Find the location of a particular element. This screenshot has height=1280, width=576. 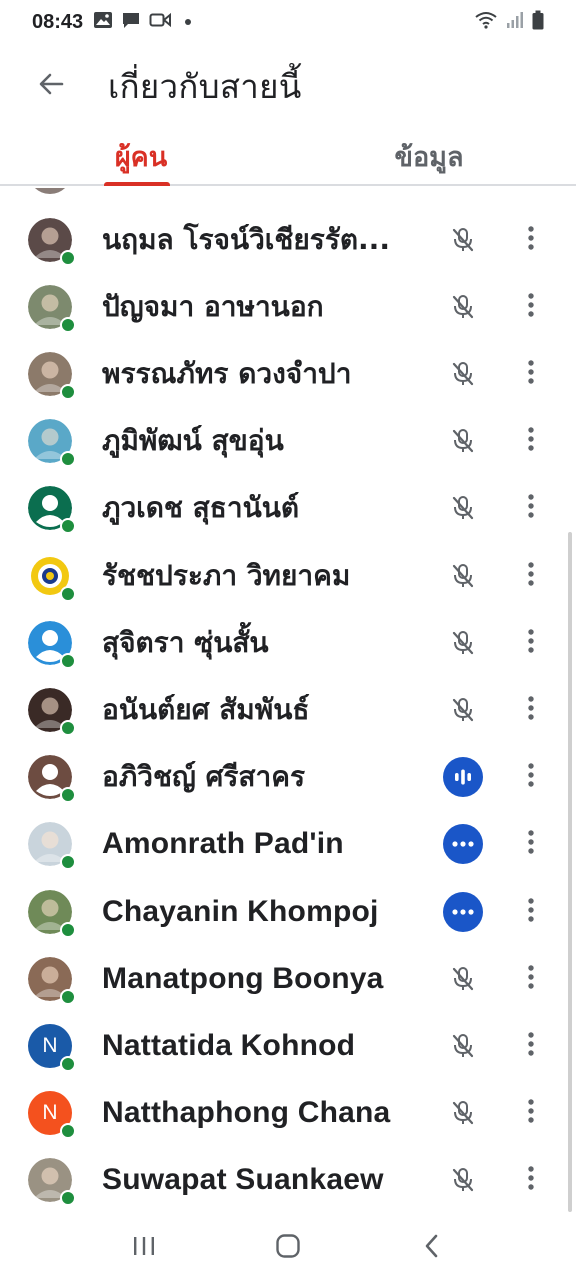

participant-name: พรรณภัทร ดวงจำปา is located at coordinates (227, 373).